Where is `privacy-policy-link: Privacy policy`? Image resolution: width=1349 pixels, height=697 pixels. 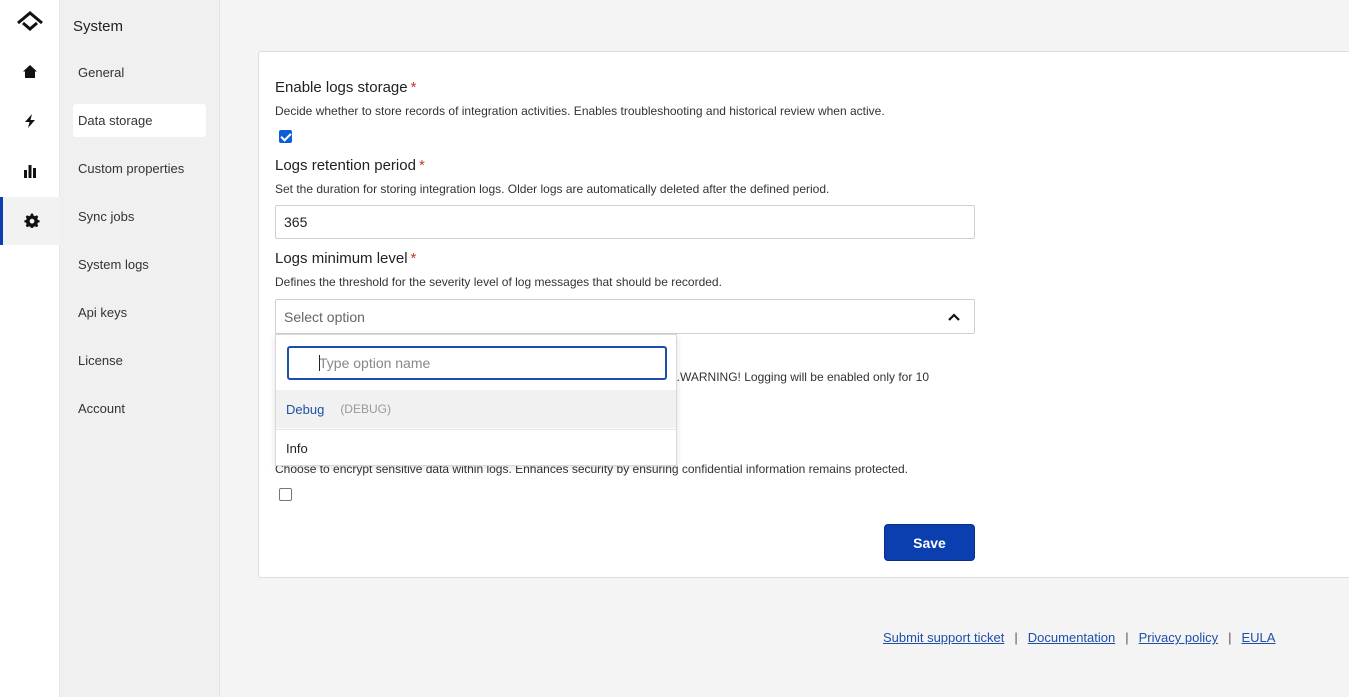
privacy-policy-link: Privacy policy is located at coordinates (1178, 637).